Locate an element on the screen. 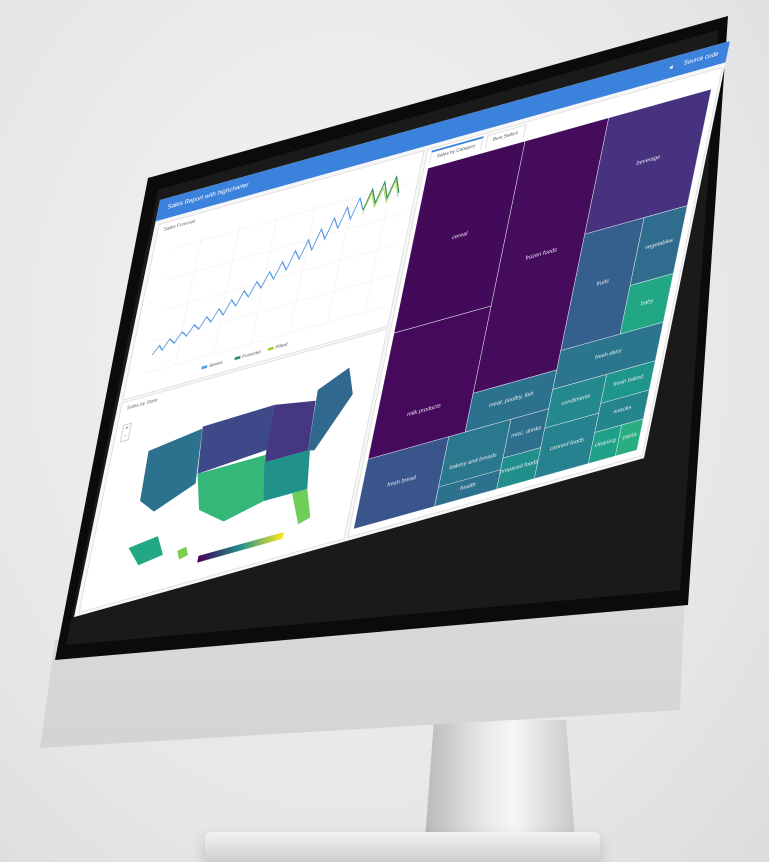 Image resolution: width=769 pixels, height=862 pixels. map-west is located at coordinates (171, 470).